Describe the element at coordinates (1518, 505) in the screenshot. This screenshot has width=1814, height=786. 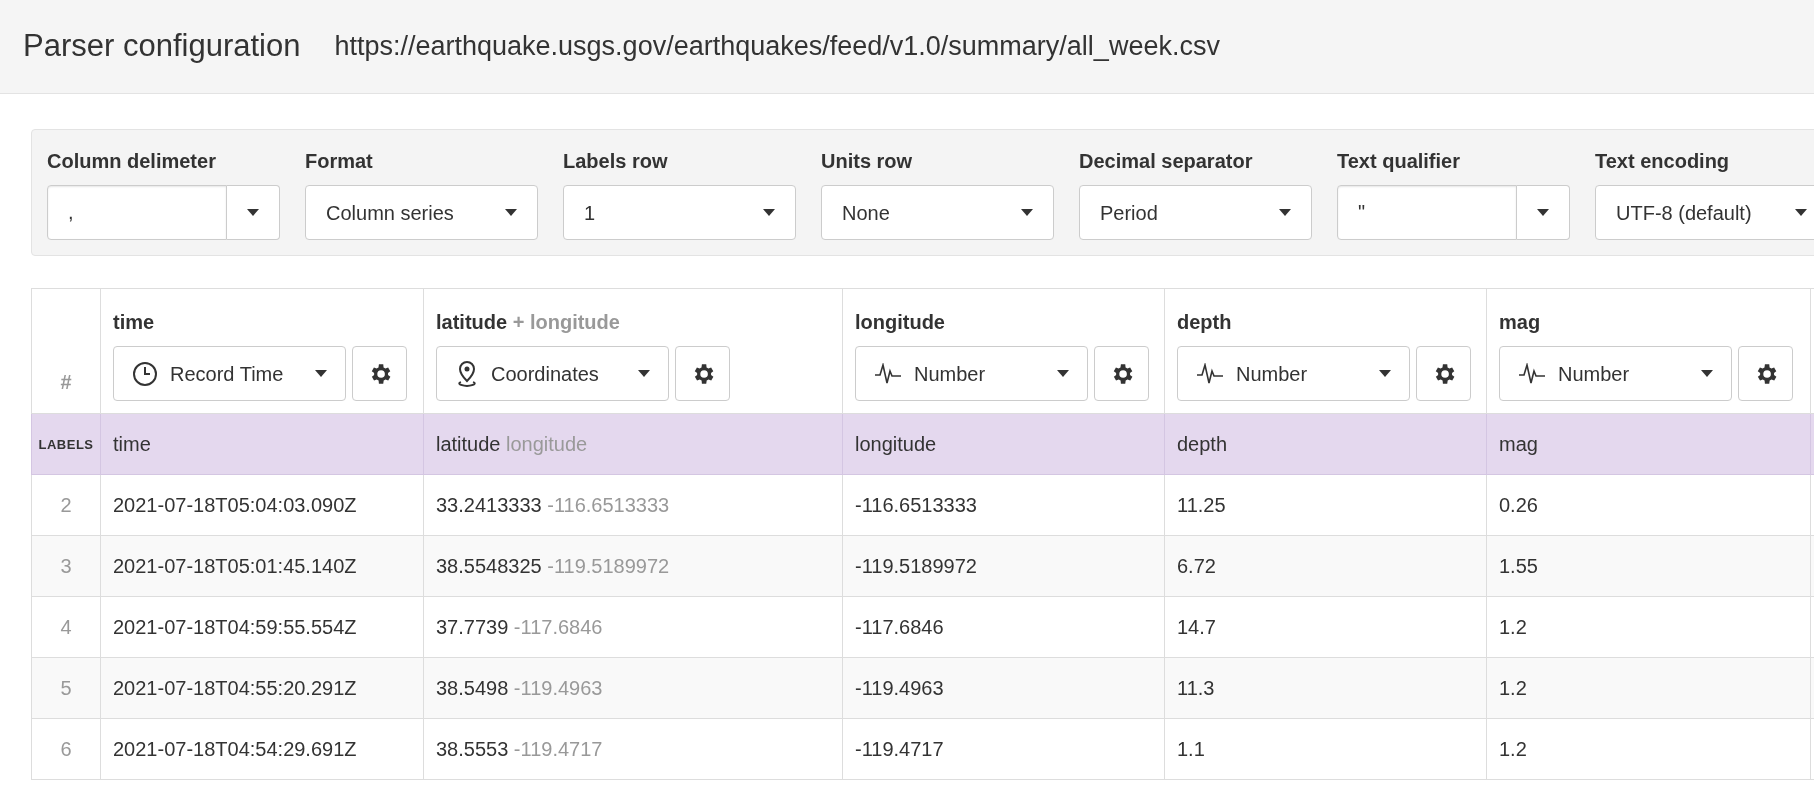
I see `table-cell: 0.26` at that location.